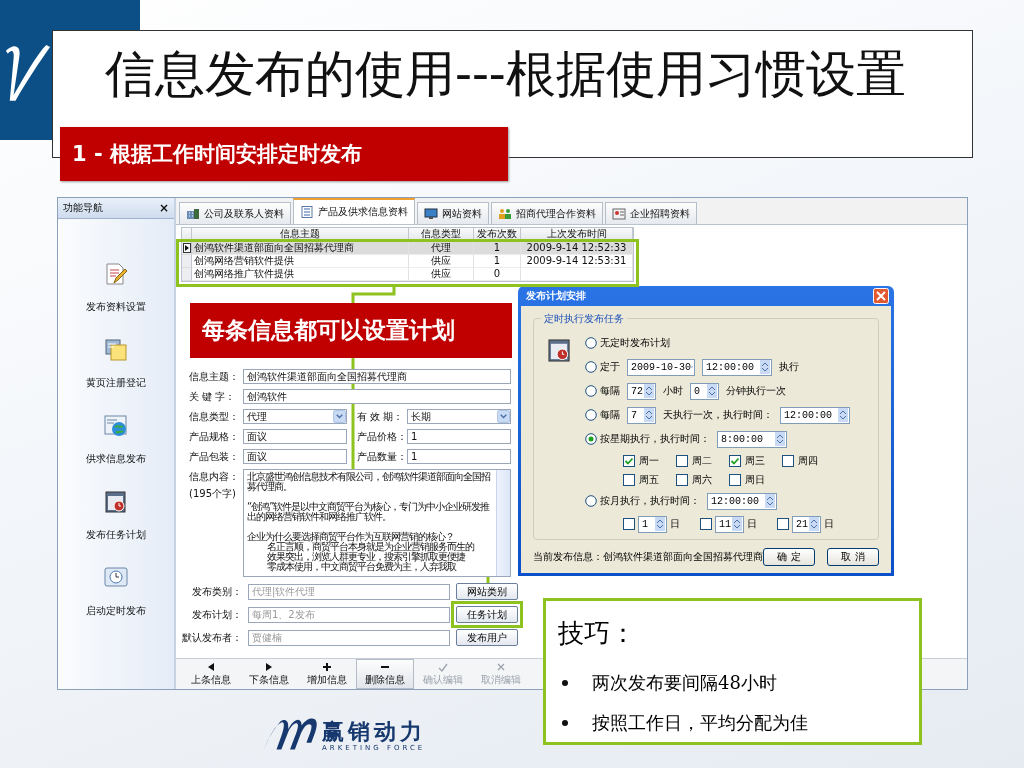 Image resolution: width=1024 pixels, height=768 pixels. Describe the element at coordinates (641, 391) in the screenshot. I see `number-field: 72` at that location.